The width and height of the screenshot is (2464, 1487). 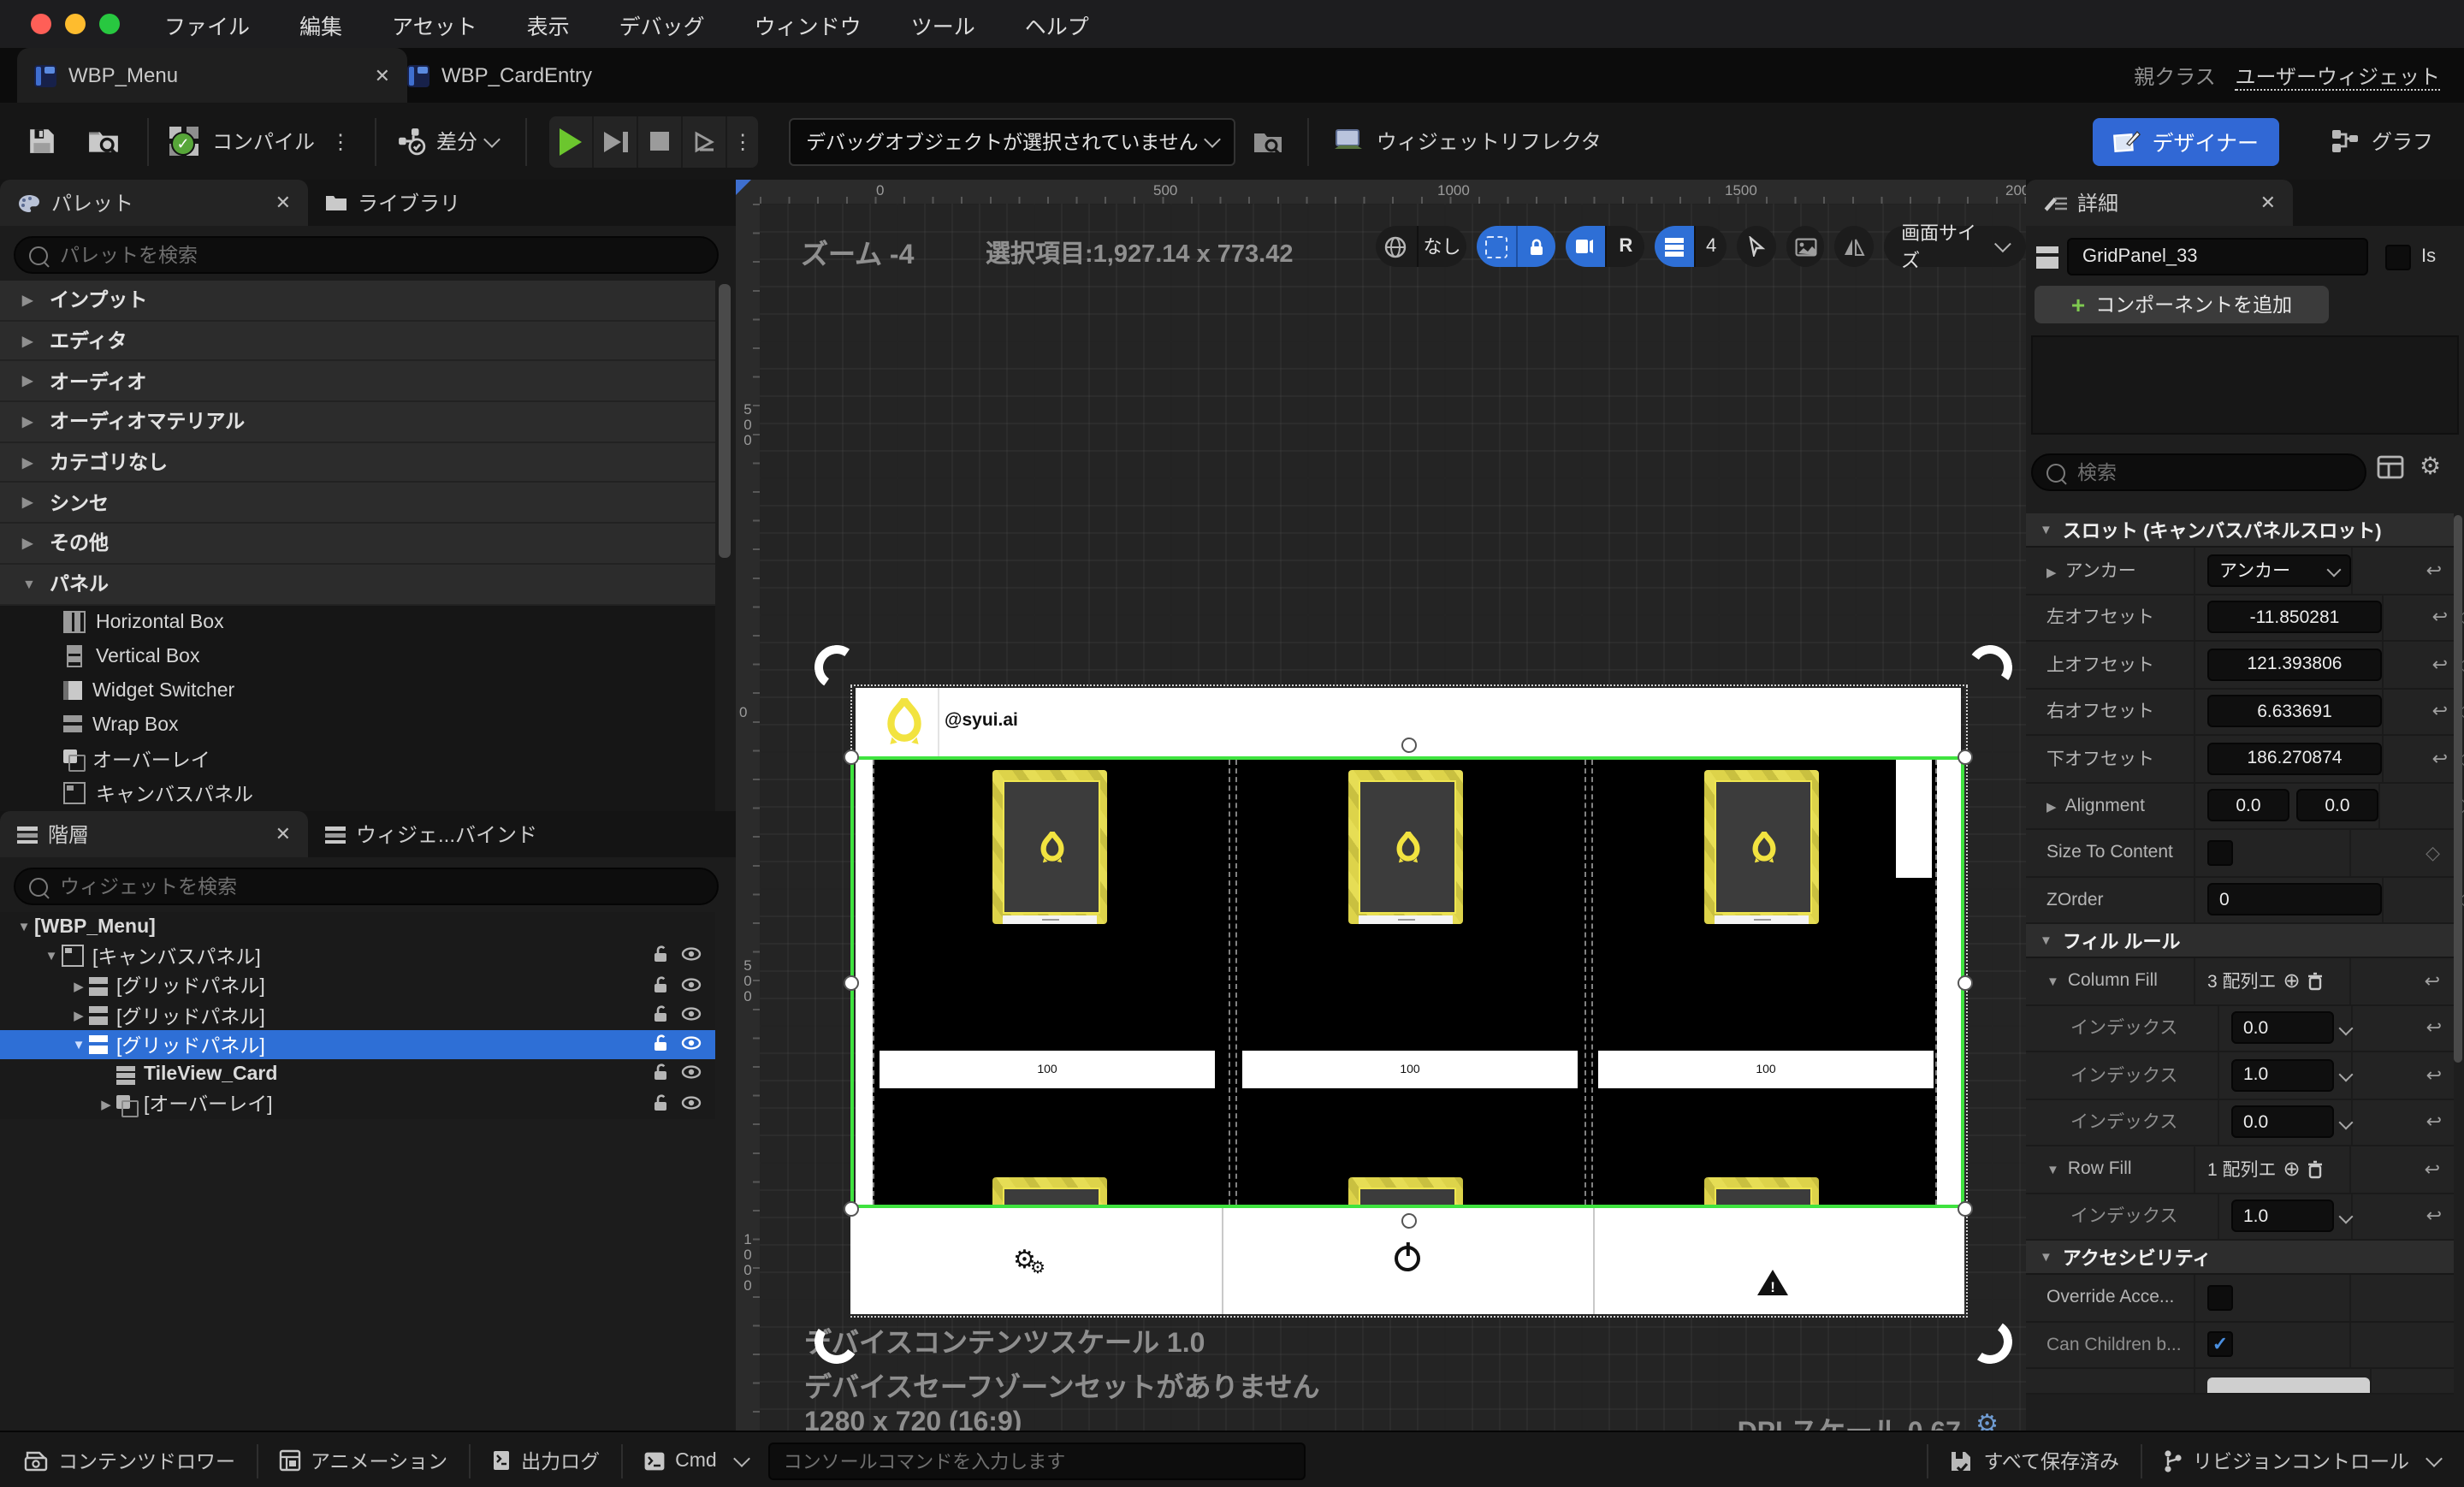 I want to click on widget-name-input: GridPanel_33, so click(x=2217, y=256).